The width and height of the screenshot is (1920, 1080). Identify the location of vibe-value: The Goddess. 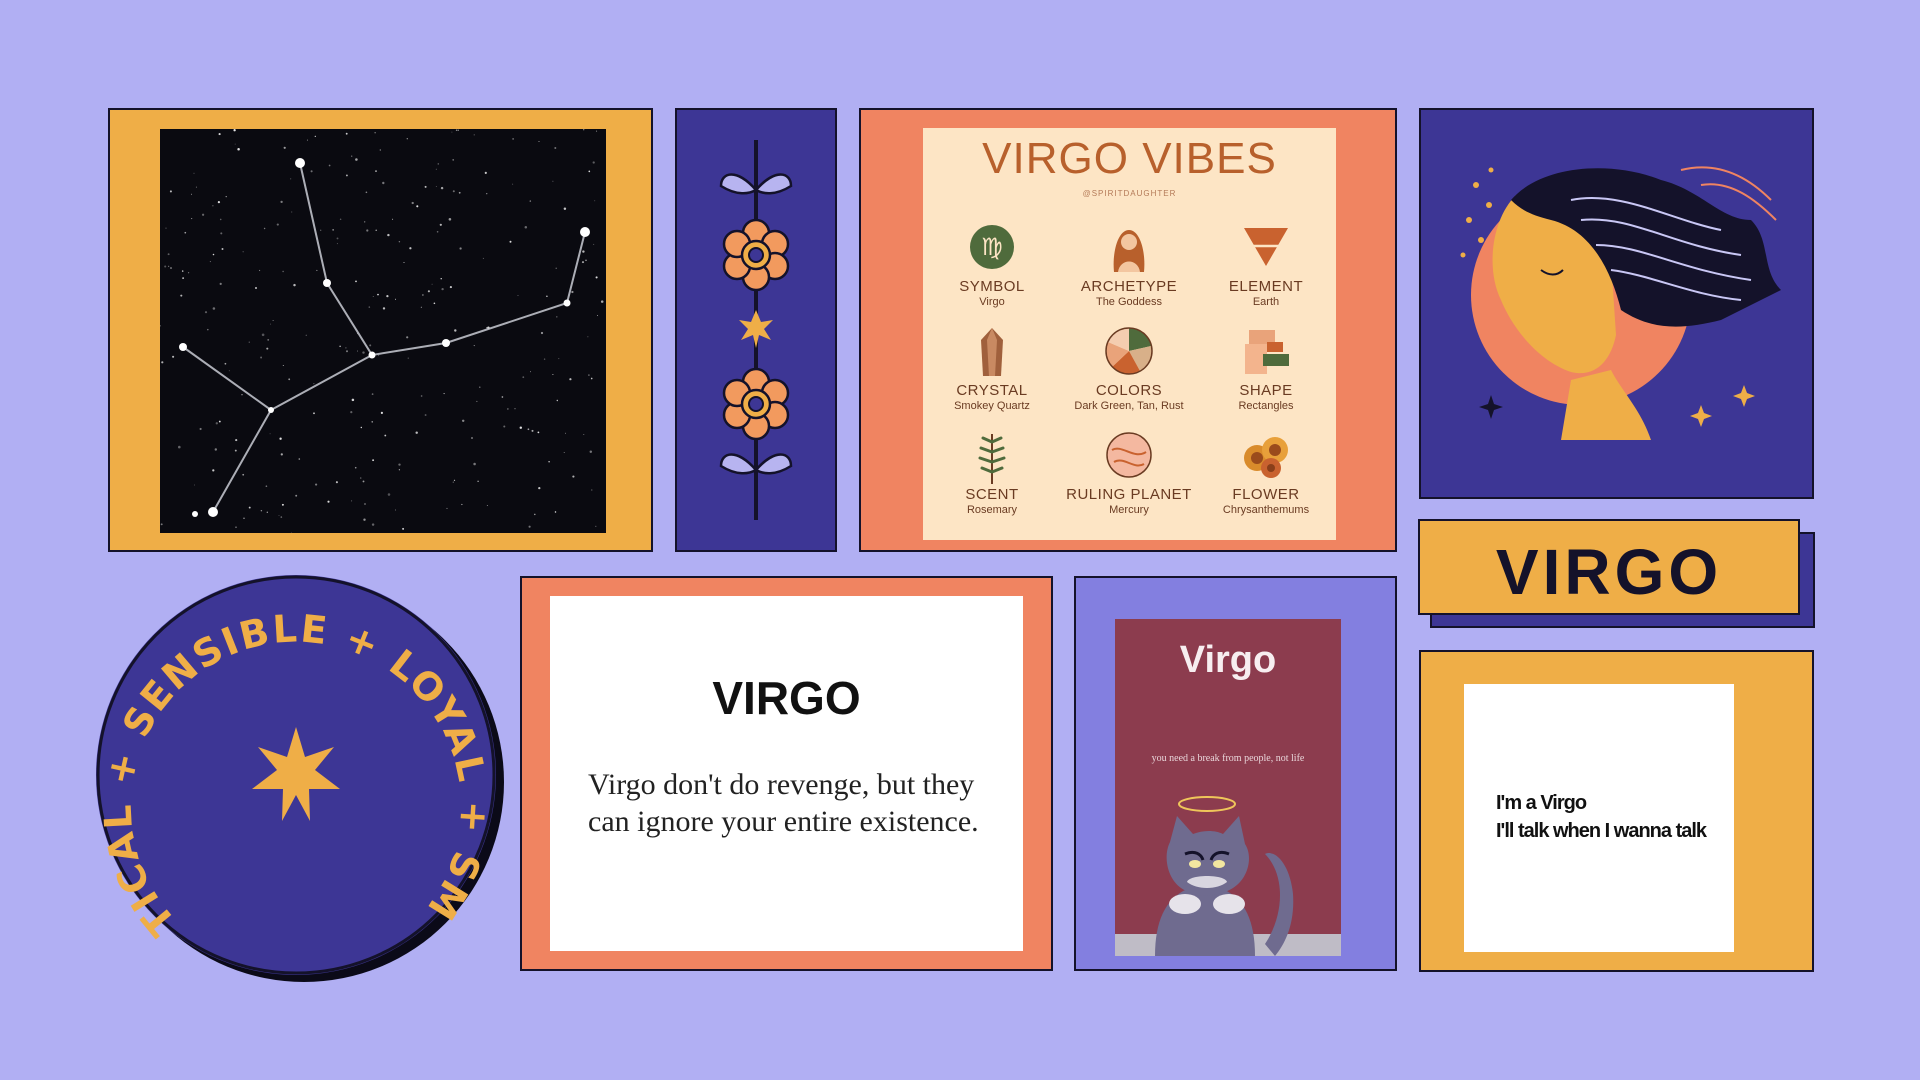
(1129, 302).